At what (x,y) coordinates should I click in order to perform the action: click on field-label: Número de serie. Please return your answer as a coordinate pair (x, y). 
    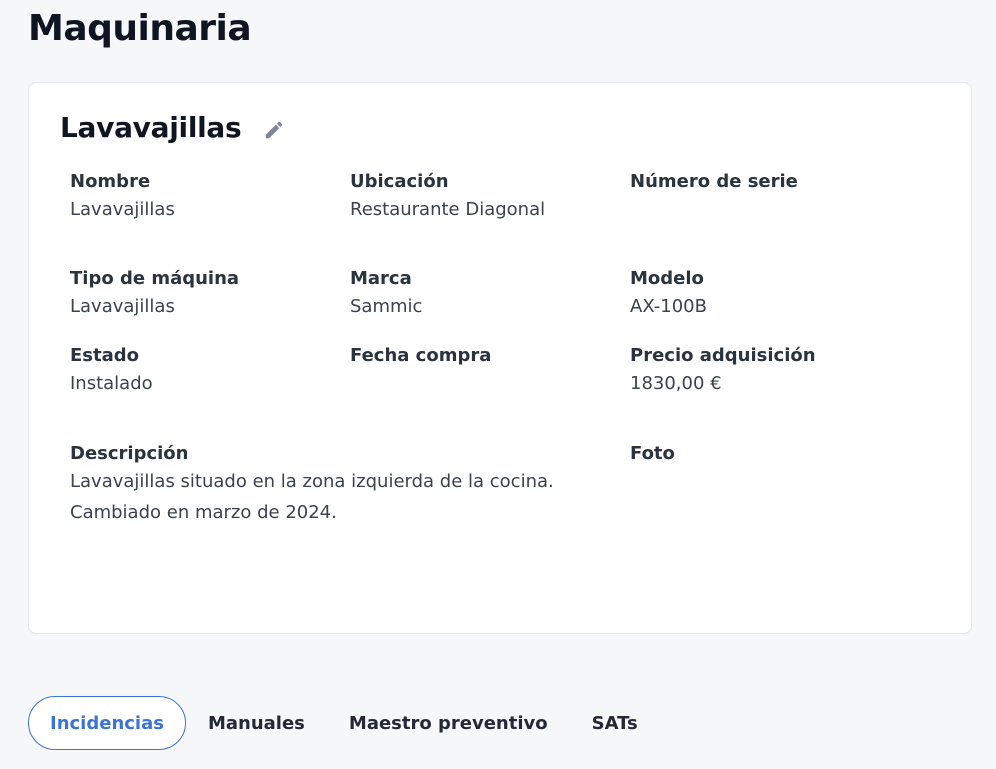
    Looking at the image, I should click on (714, 181).